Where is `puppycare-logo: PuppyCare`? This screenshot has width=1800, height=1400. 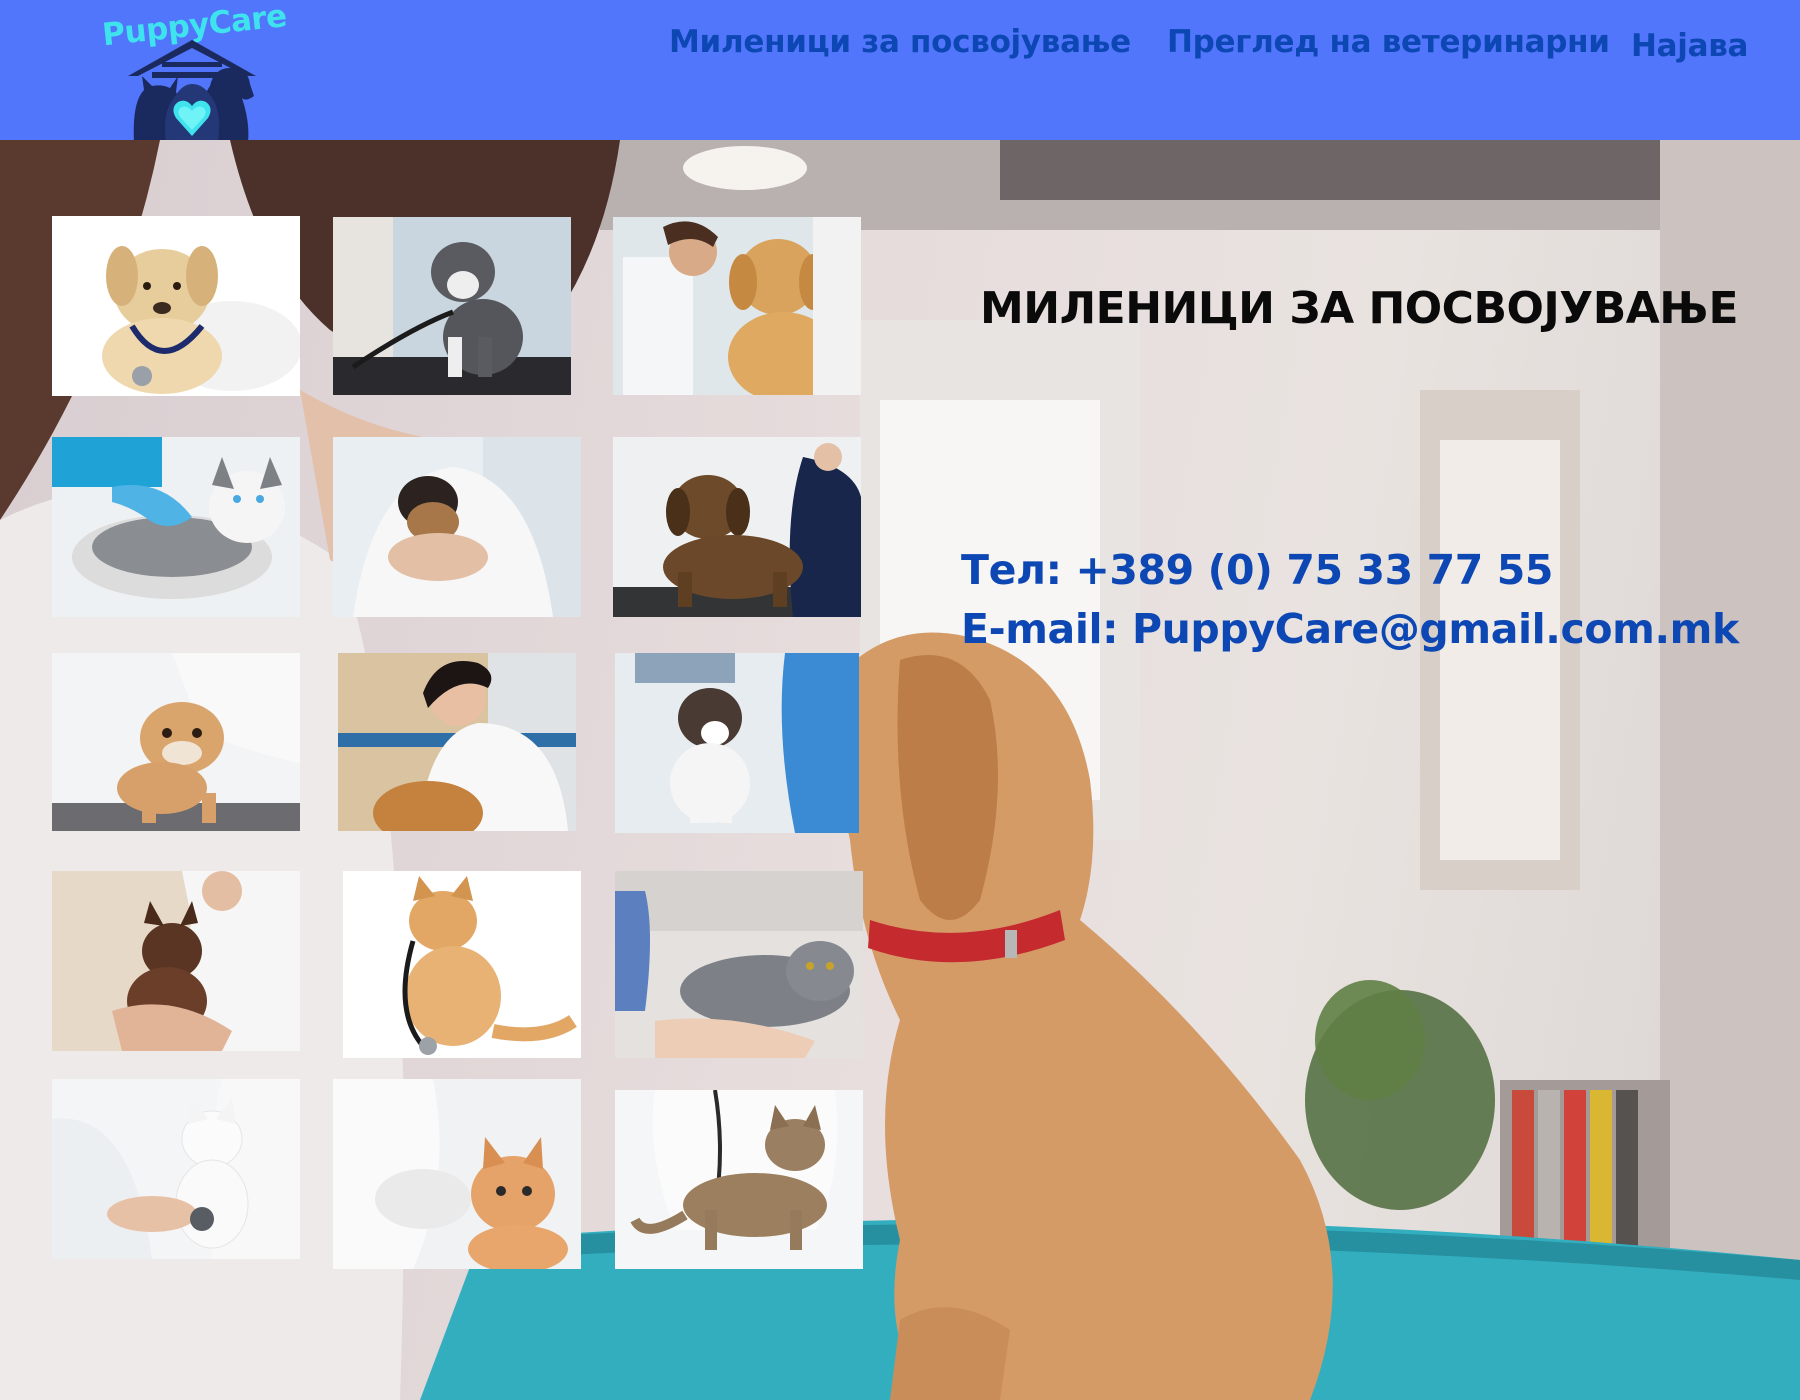
puppycare-logo: PuppyCare is located at coordinates (194, 71).